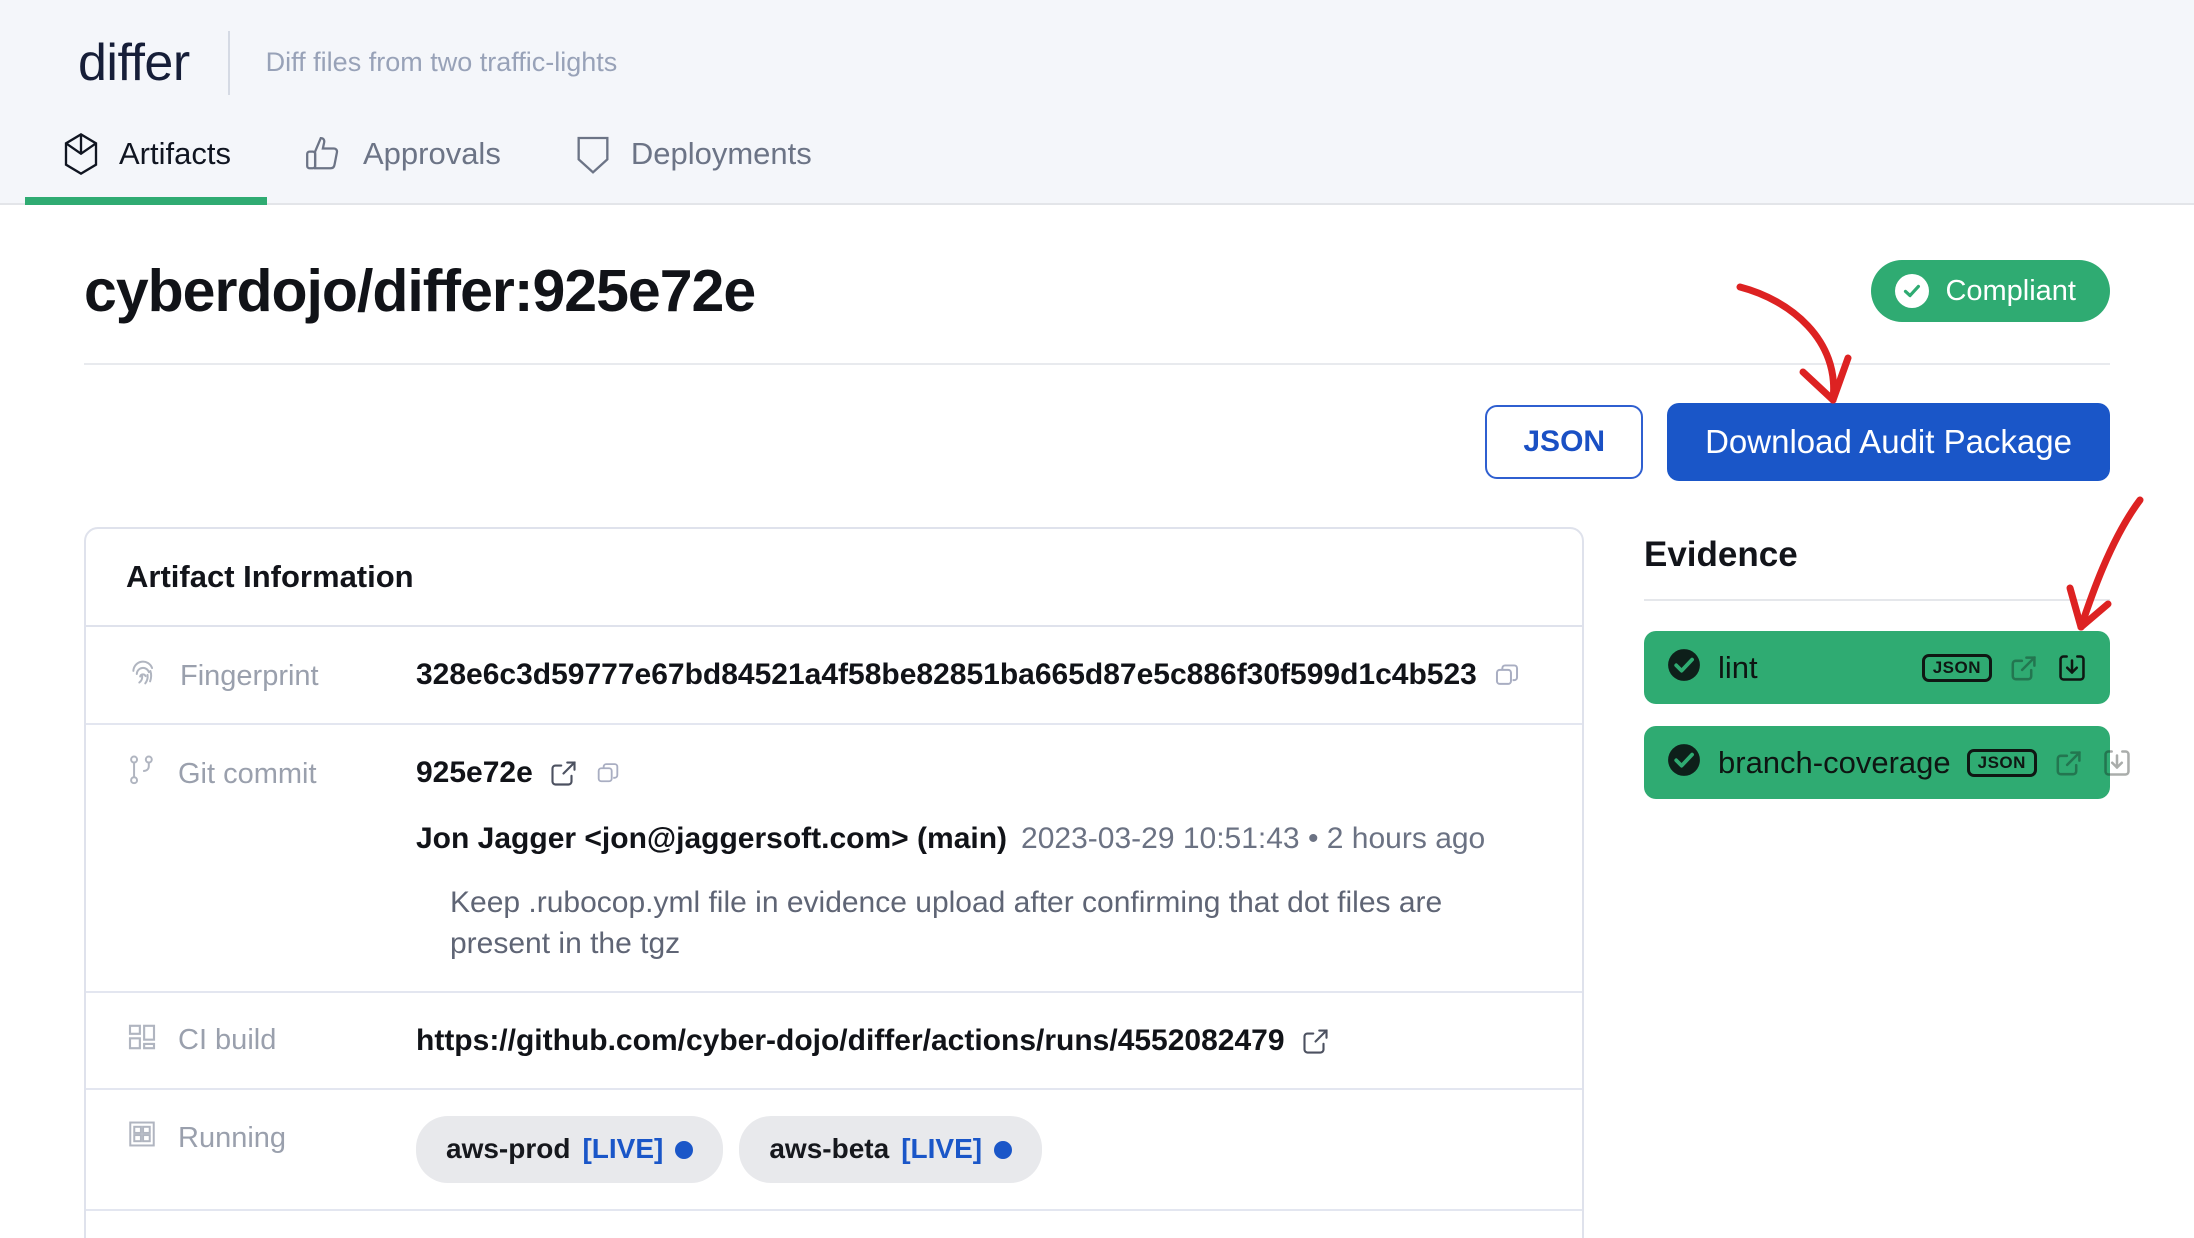 The image size is (2194, 1238). Describe the element at coordinates (623, 1149) in the screenshot. I see `running-chip-aws-prod-state: [LIVE]` at that location.